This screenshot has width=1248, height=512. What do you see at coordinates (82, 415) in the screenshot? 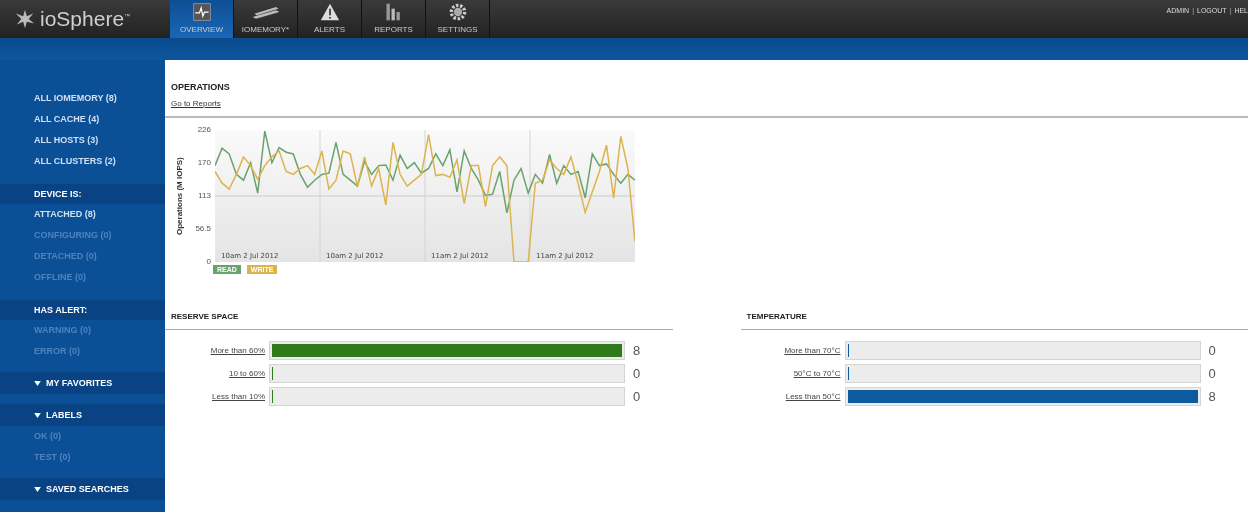
I see `sidebar-group: LABELS` at bounding box center [82, 415].